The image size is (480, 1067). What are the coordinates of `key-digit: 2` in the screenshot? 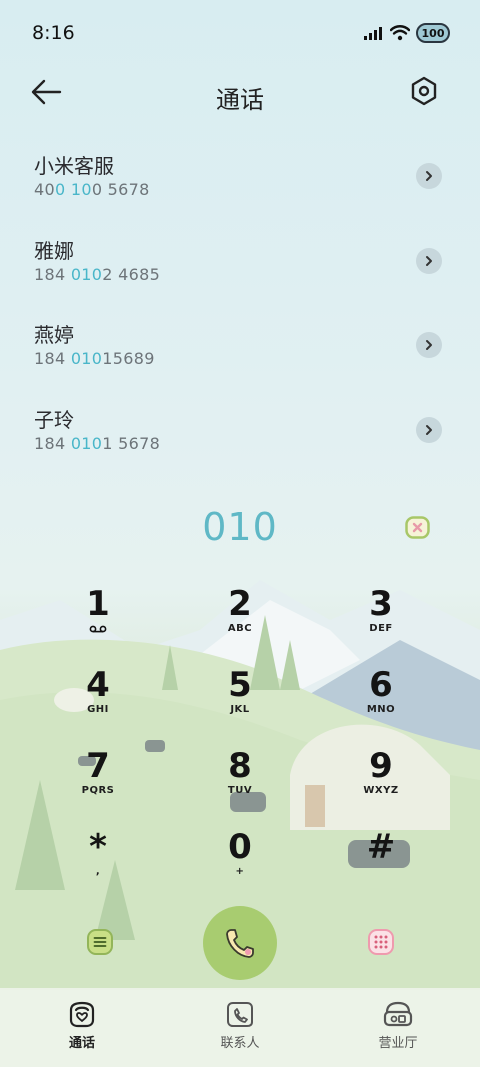 It's located at (240, 604).